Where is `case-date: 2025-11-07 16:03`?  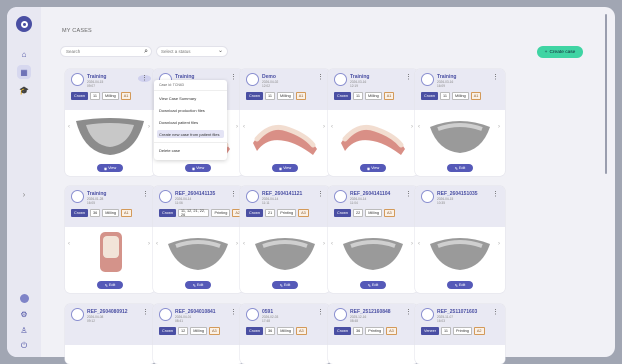
case-date: 2025-11-07 16:03 is located at coordinates (445, 319).